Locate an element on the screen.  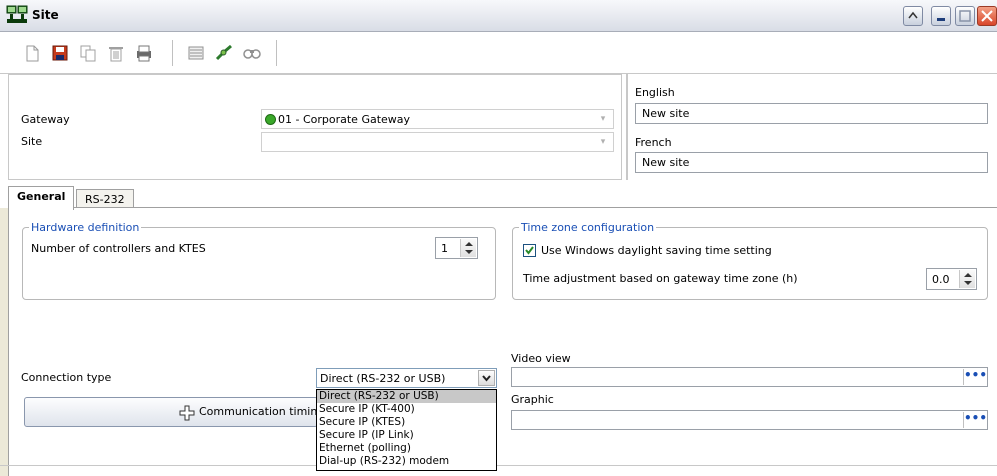
toolbar is located at coordinates (498, 53).